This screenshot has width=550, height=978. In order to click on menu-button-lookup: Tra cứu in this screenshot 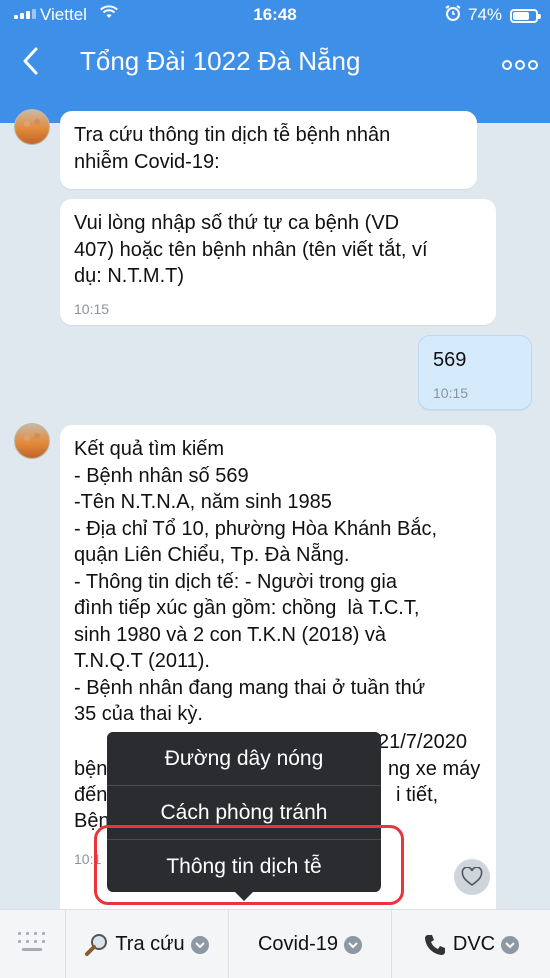, I will do `click(147, 944)`.